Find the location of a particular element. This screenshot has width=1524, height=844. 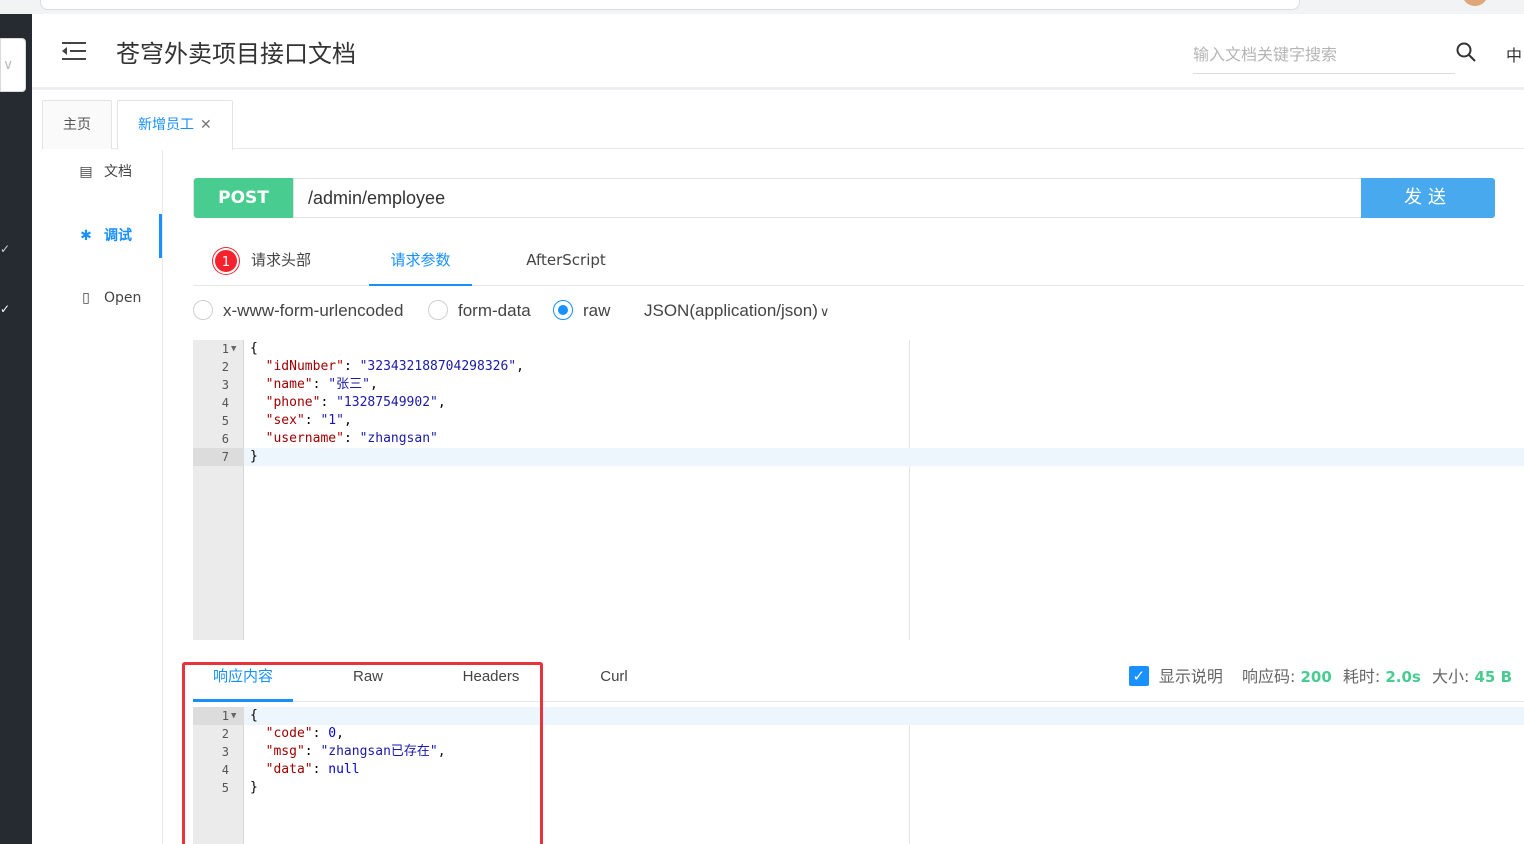

size-value: 45 B is located at coordinates (1493, 677).